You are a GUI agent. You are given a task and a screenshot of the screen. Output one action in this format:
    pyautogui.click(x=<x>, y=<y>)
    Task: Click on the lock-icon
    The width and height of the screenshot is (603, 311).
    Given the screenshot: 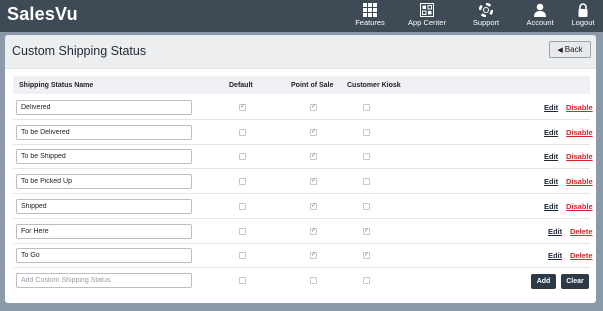 What is the action you would take?
    pyautogui.click(x=583, y=10)
    